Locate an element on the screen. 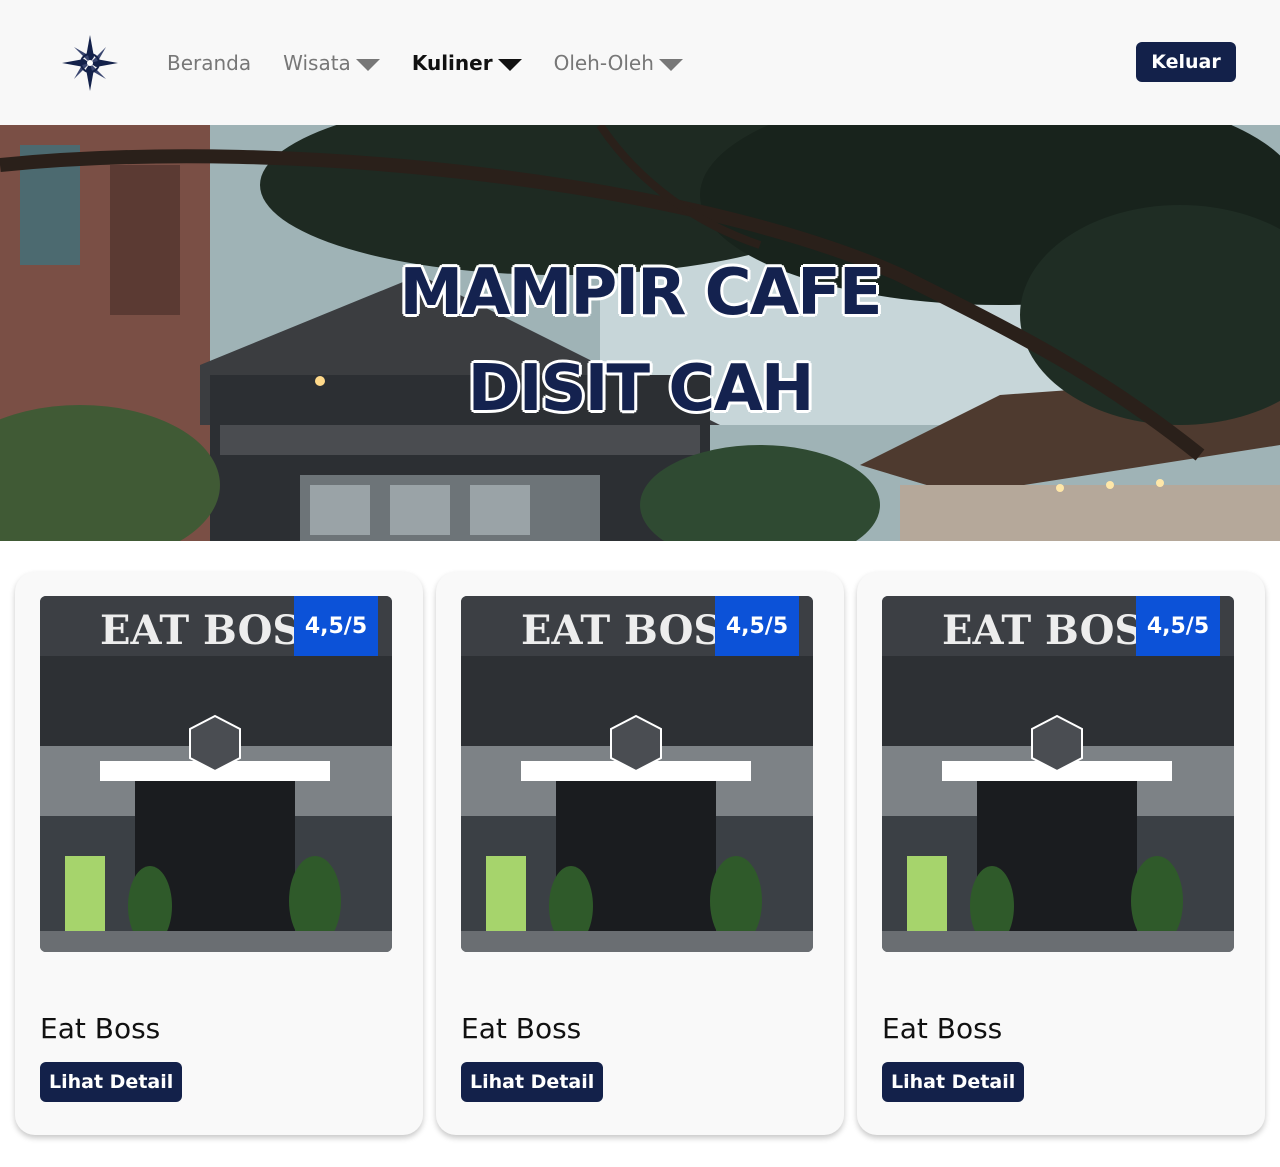 This screenshot has width=1280, height=1167. navbar: Beranda Wisata Kuliner Oleh-Oleh Keluar is located at coordinates (640, 62).